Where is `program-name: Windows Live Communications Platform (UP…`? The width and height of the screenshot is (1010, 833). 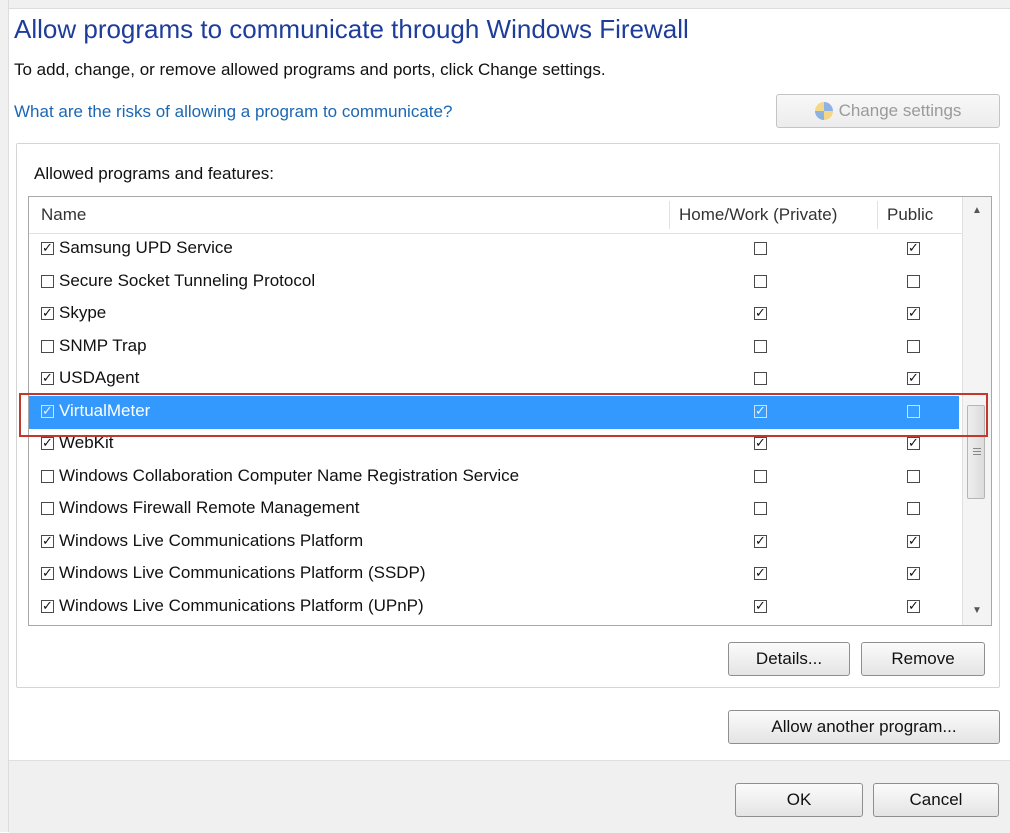
program-name: Windows Live Communications Platform (UP… is located at coordinates (241, 605).